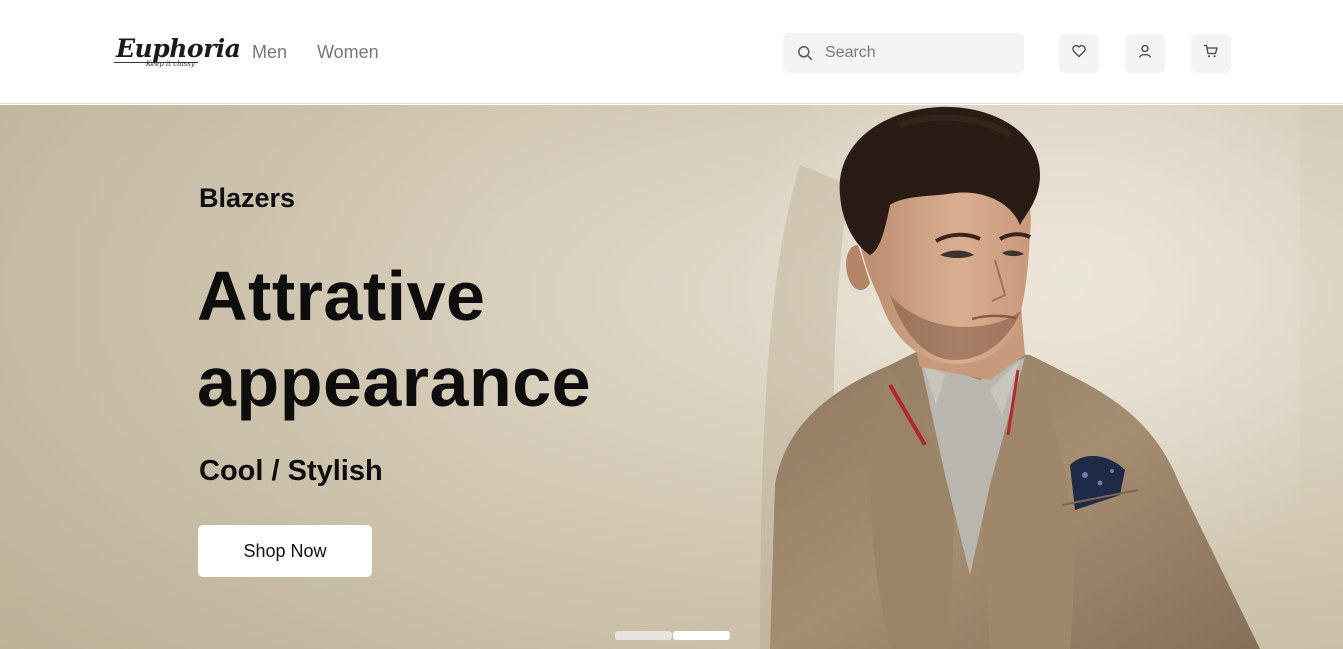 Image resolution: width=1343 pixels, height=649 pixels. What do you see at coordinates (394, 382) in the screenshot?
I see `hero-headline-line-2: appearance` at bounding box center [394, 382].